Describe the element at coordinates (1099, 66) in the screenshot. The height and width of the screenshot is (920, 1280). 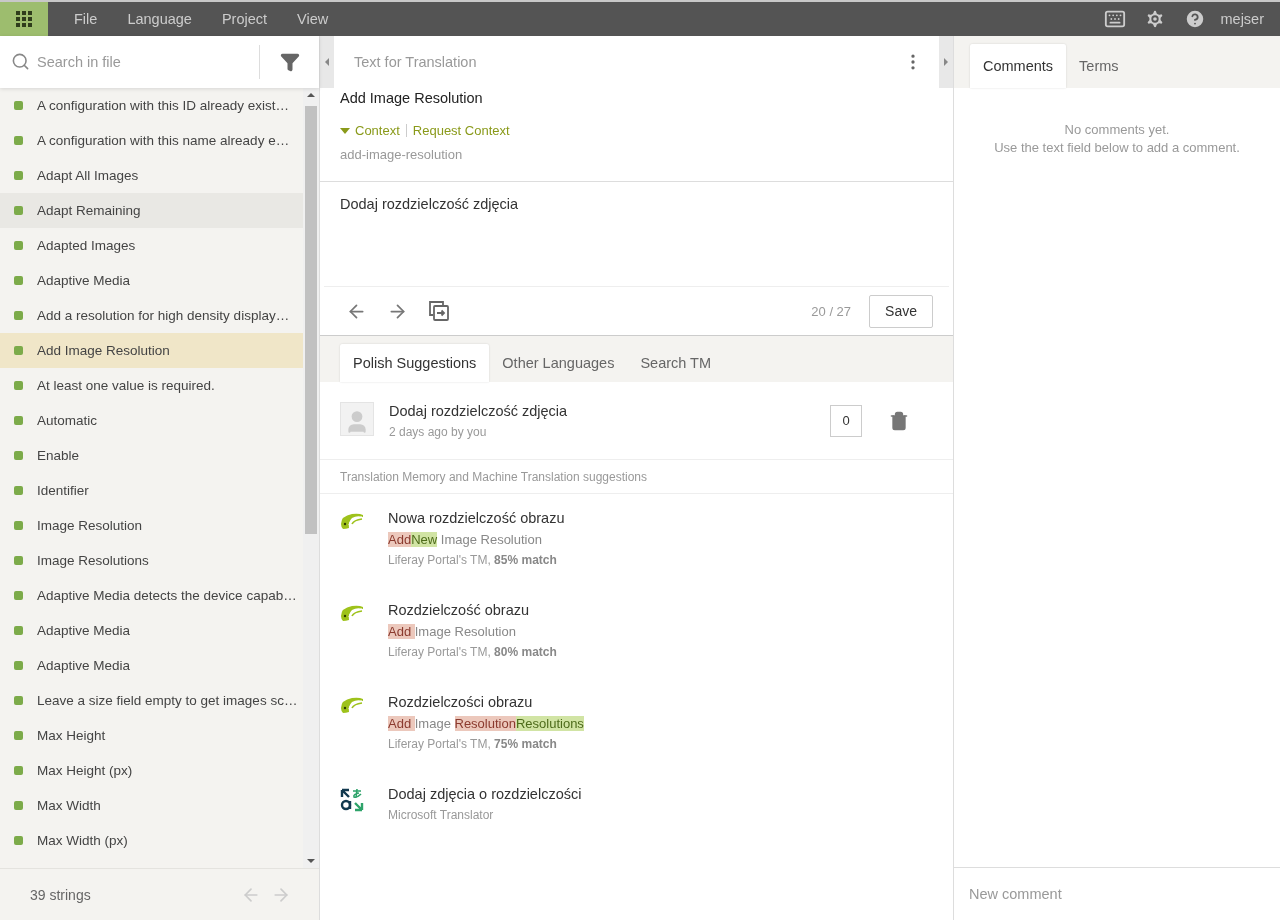
I see `side-tab: Terms` at that location.